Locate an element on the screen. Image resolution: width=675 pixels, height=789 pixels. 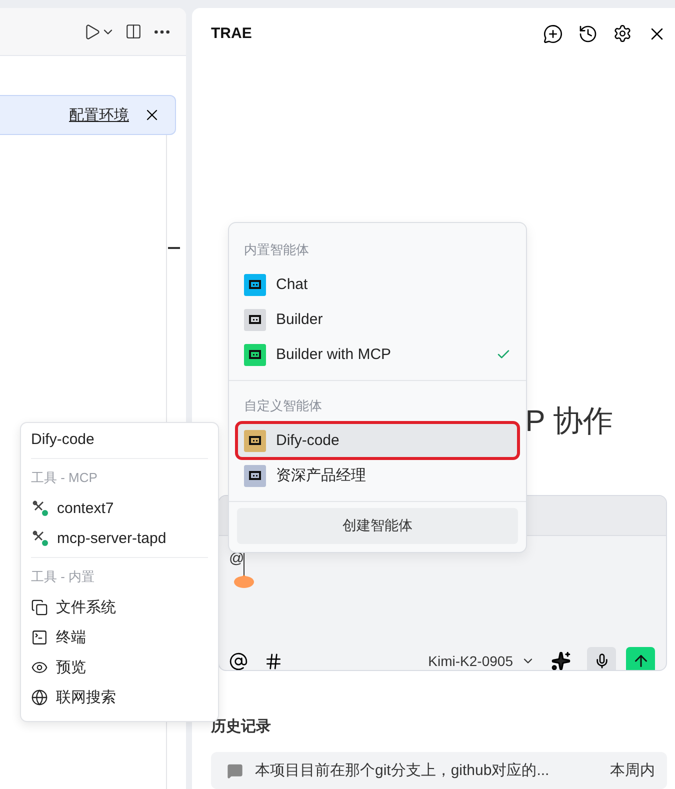
popup-title: Dify-code is located at coordinates (63, 440).